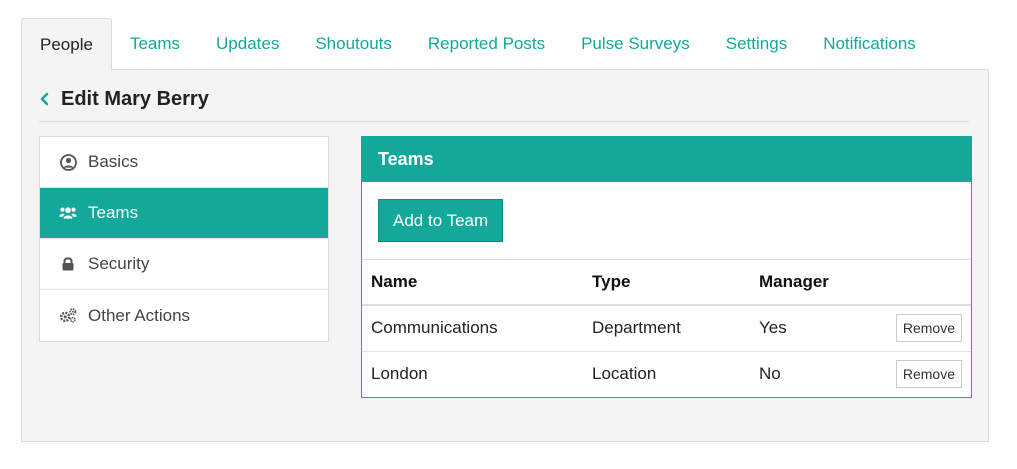  What do you see at coordinates (770, 374) in the screenshot?
I see `cell-manager: No` at bounding box center [770, 374].